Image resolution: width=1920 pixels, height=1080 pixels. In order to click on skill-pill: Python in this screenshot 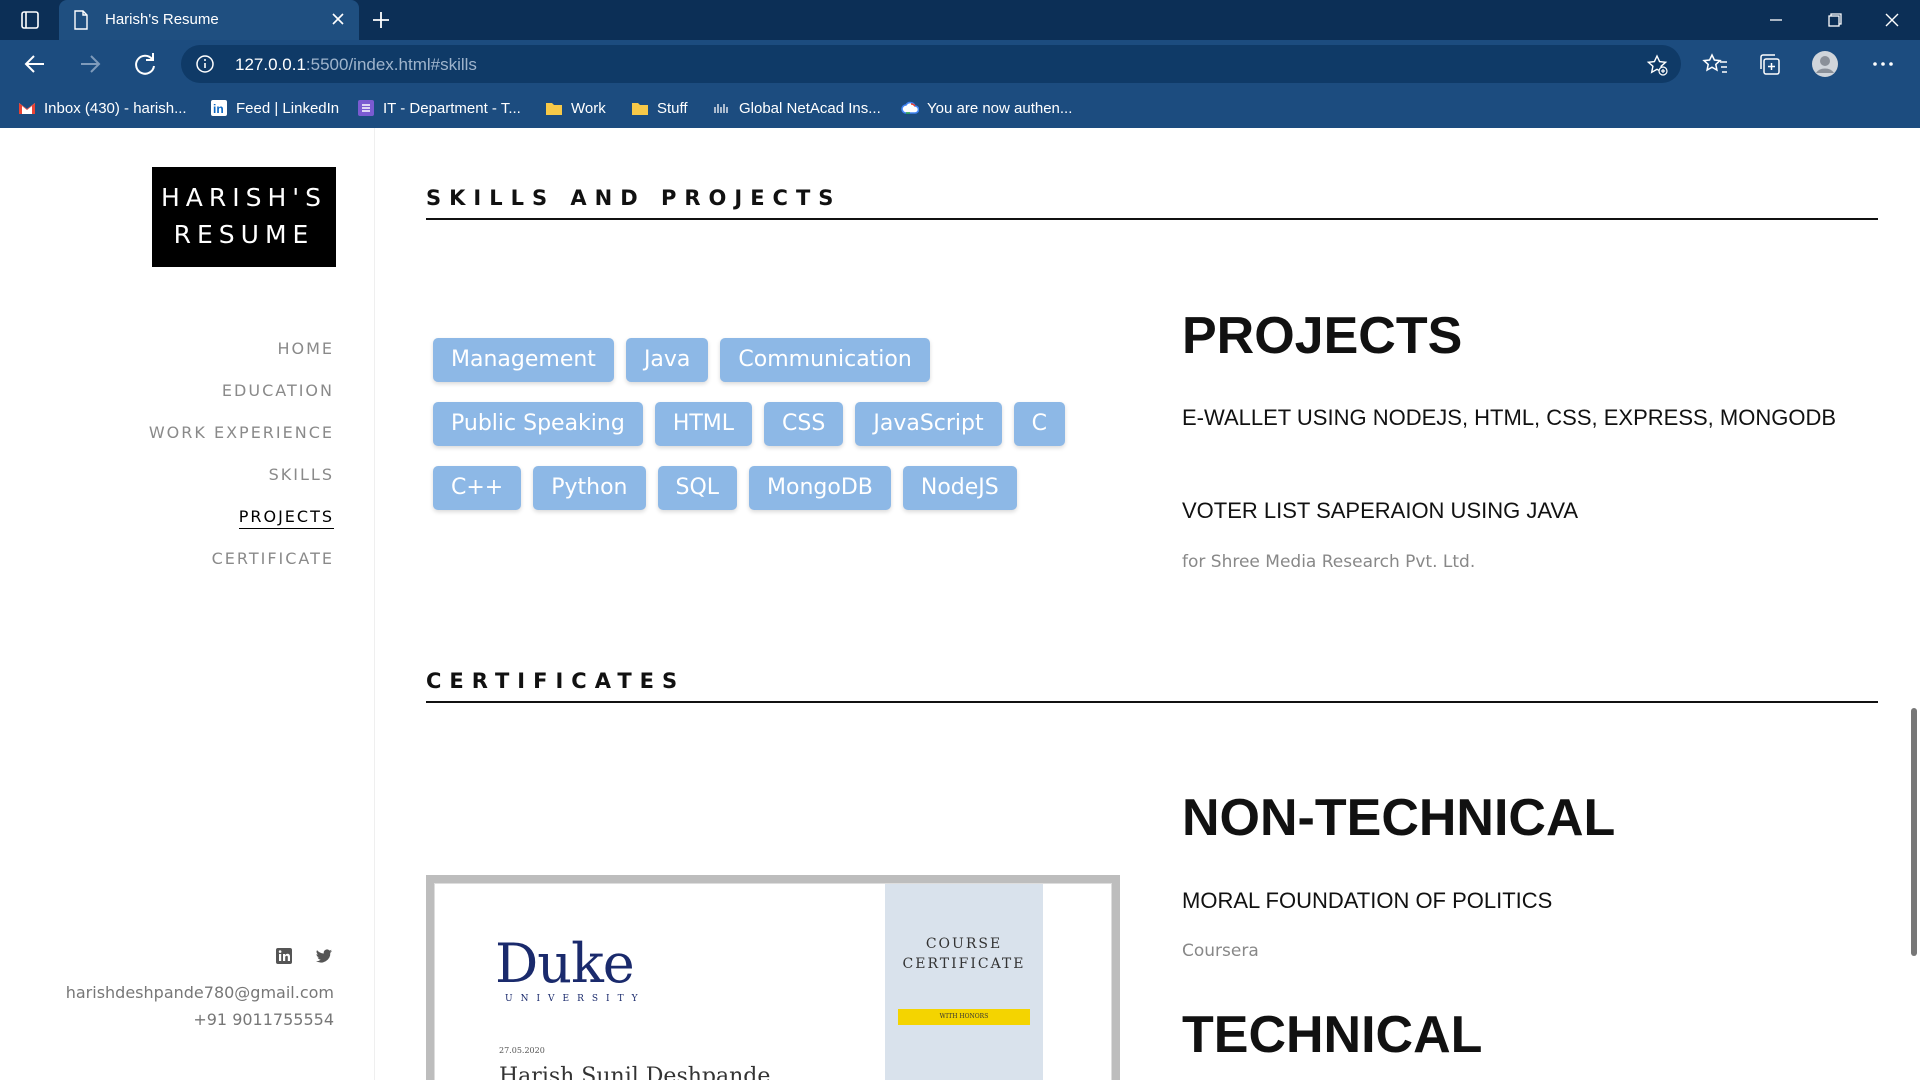, I will do `click(589, 488)`.